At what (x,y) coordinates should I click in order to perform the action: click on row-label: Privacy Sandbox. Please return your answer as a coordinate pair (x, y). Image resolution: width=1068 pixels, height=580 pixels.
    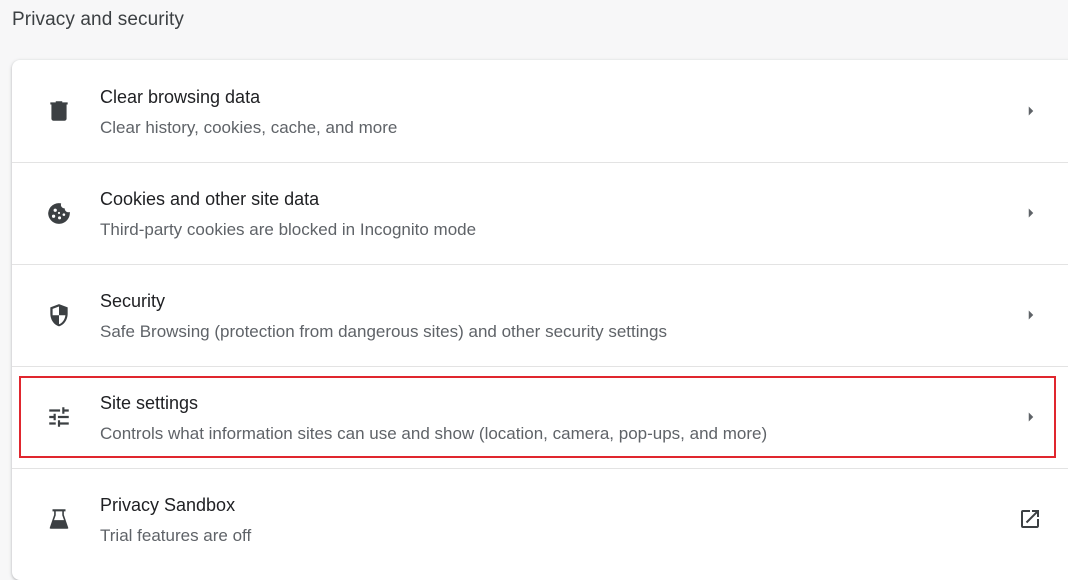
    Looking at the image, I should click on (168, 505).